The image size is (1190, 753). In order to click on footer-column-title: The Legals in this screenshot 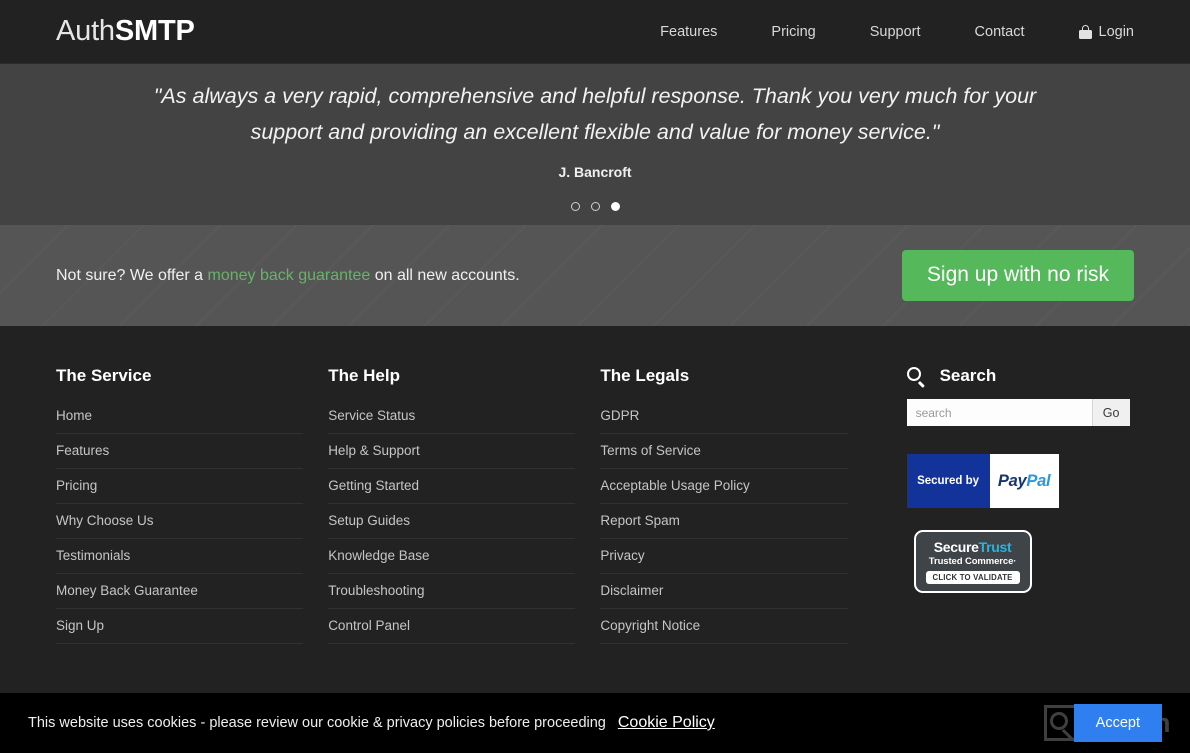, I will do `click(645, 375)`.